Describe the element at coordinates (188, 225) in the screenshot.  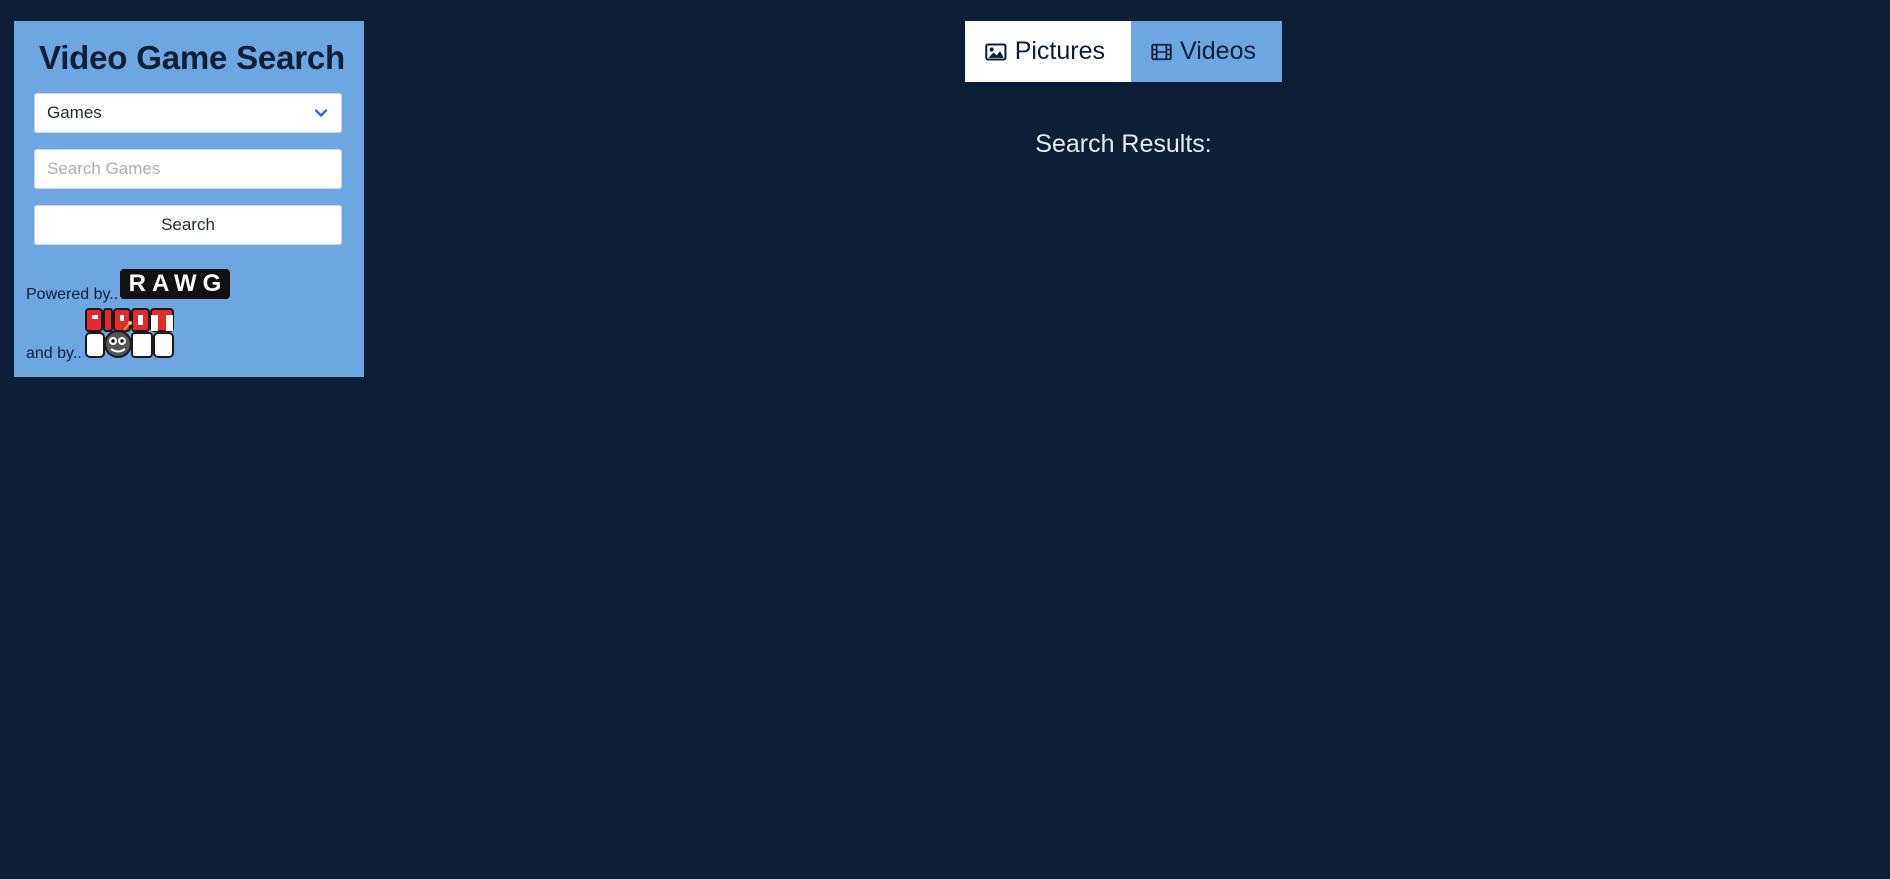
I see `search-button: Search` at that location.